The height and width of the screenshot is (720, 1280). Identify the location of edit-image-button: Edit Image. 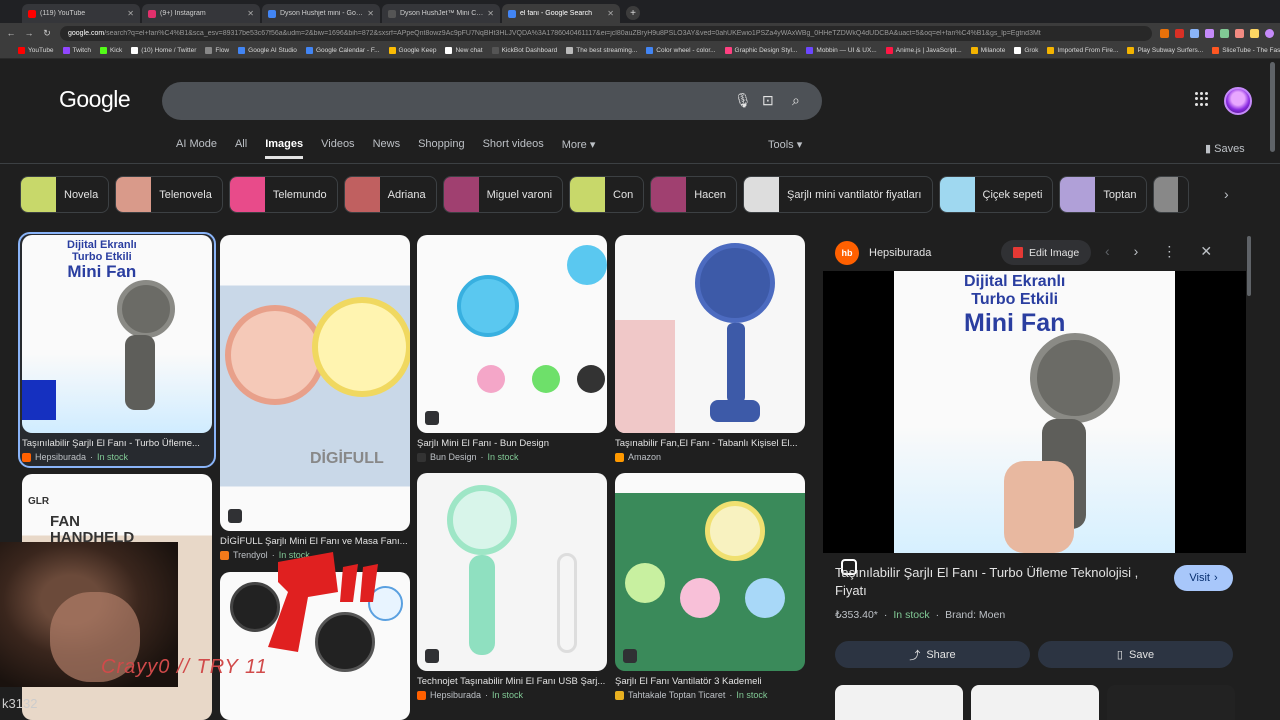
(1046, 252).